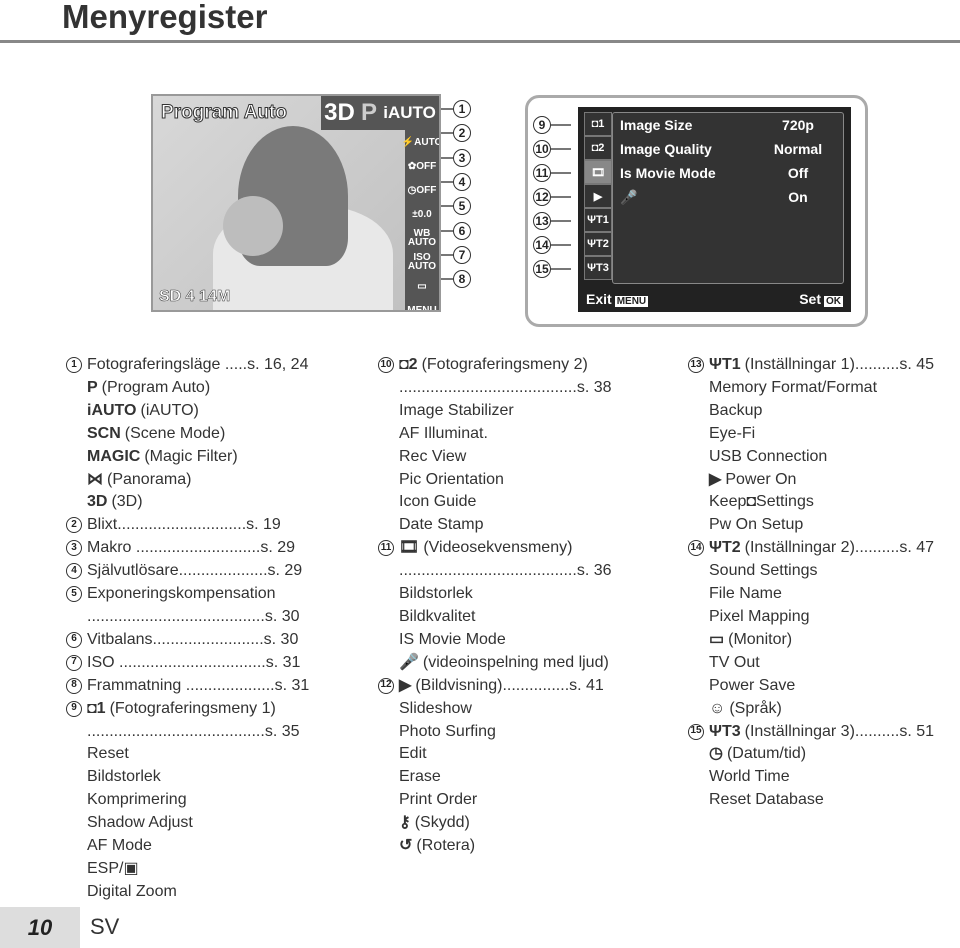  Describe the element at coordinates (811, 480) in the screenshot. I see `index-entry: ▶ Power On` at that location.